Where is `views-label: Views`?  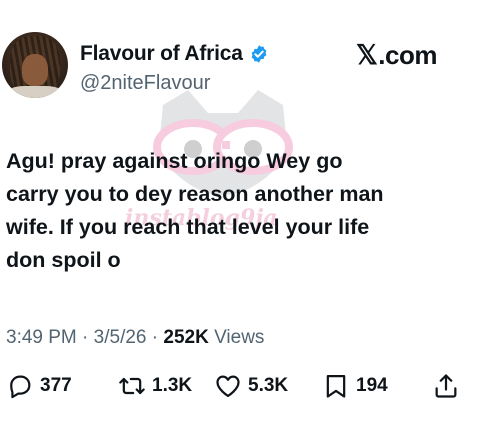 views-label: Views is located at coordinates (236, 337).